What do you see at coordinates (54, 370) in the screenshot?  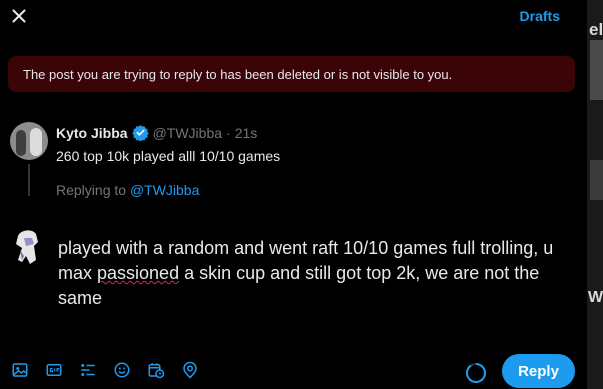 I see `gif-icon` at bounding box center [54, 370].